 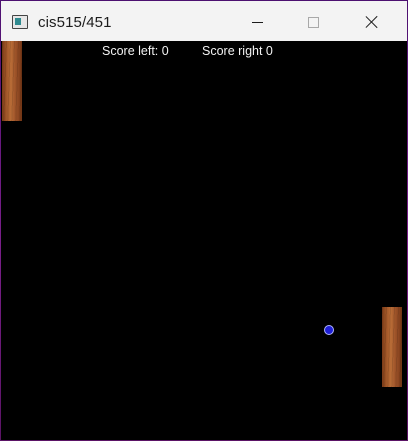 What do you see at coordinates (75, 22) in the screenshot?
I see `window-title: cis515/451` at bounding box center [75, 22].